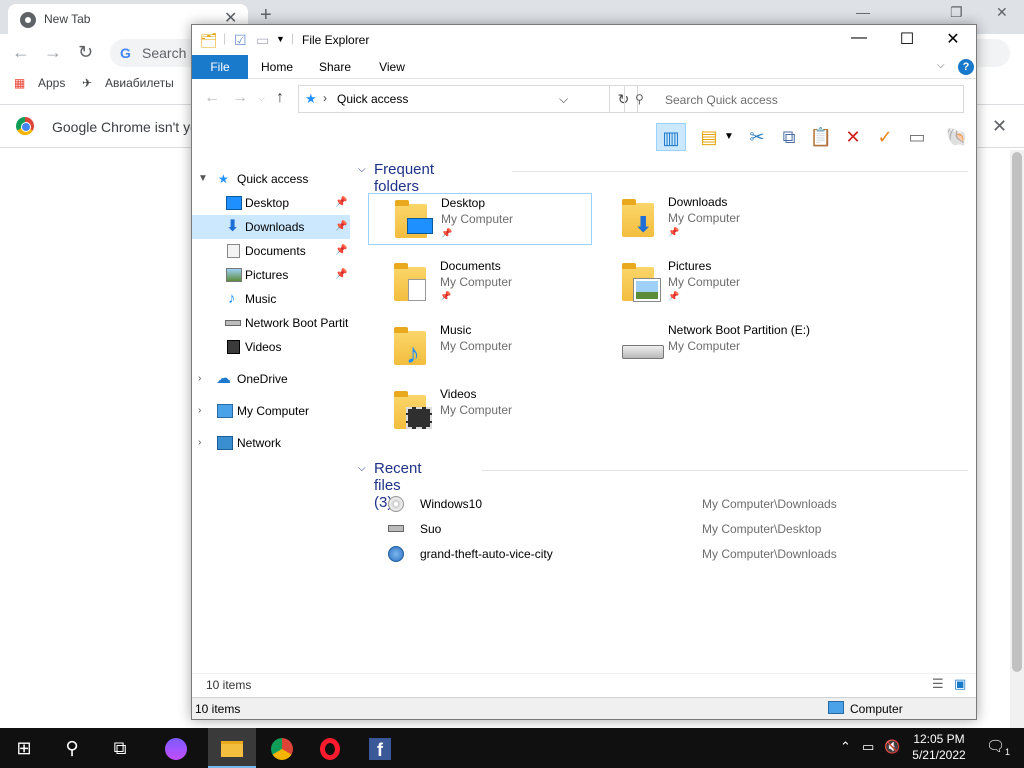 The height and width of the screenshot is (768, 1024). What do you see at coordinates (1008, 752) in the screenshot?
I see `notification-count: 1` at bounding box center [1008, 752].